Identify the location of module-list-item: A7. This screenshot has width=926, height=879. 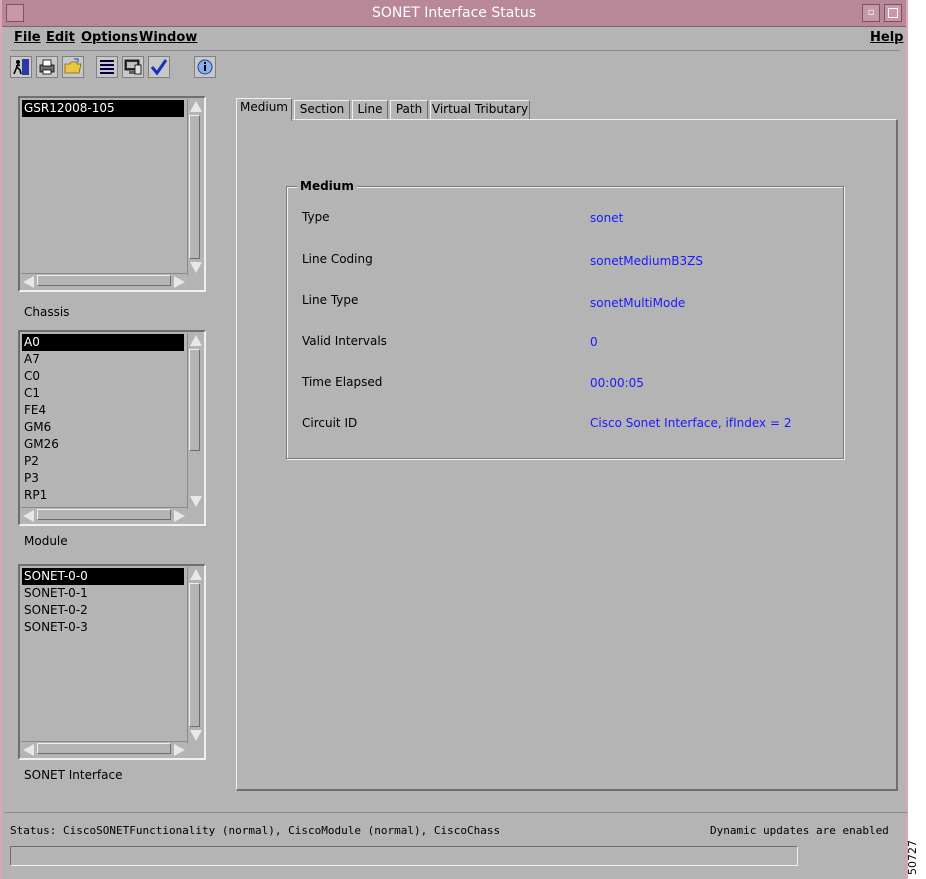
(103, 359).